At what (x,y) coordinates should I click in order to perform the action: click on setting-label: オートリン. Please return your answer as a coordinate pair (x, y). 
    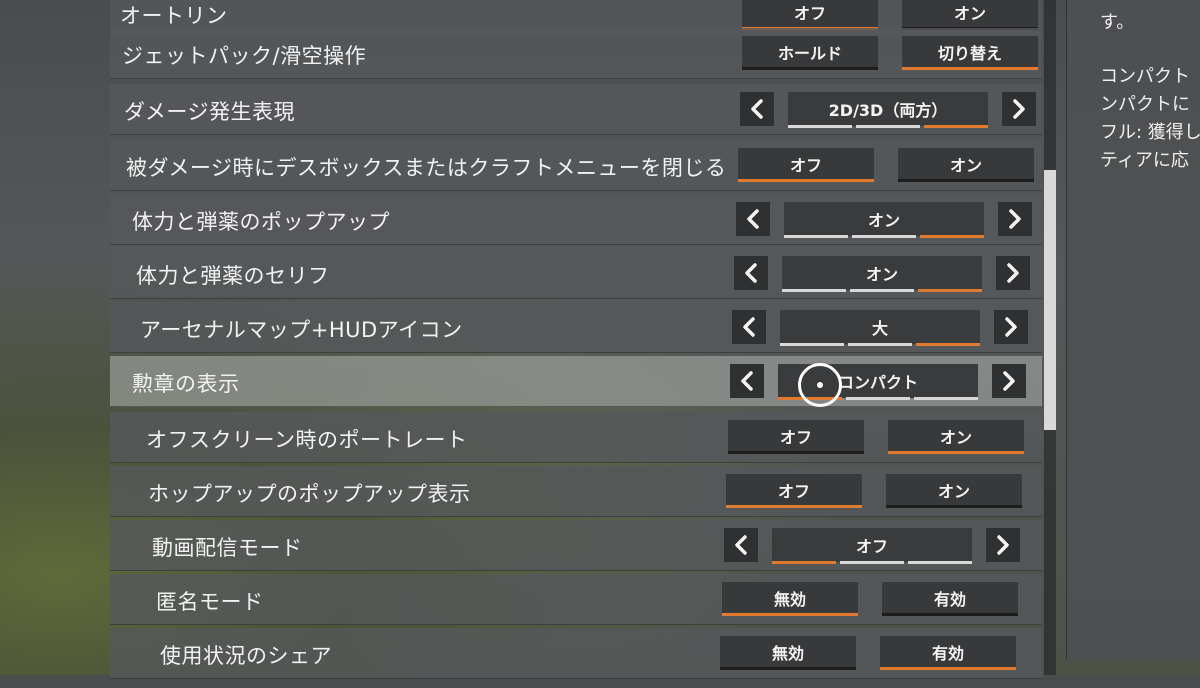
    Looking at the image, I should click on (174, 16).